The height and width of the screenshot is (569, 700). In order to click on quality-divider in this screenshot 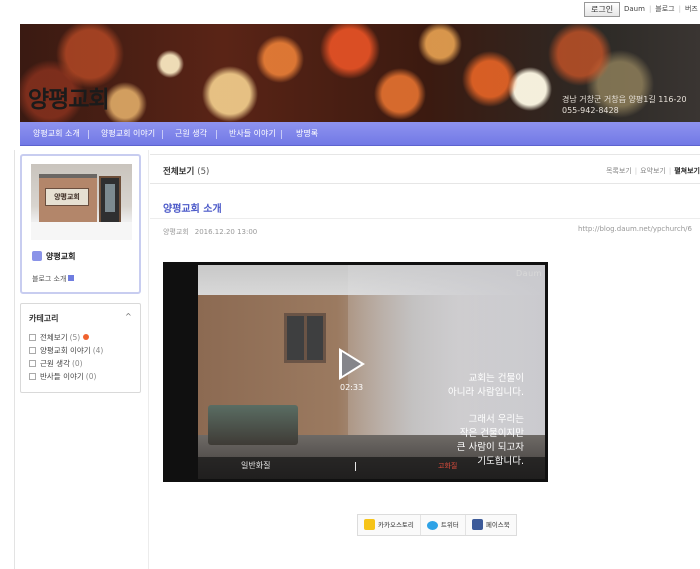, I will do `click(355, 466)`.